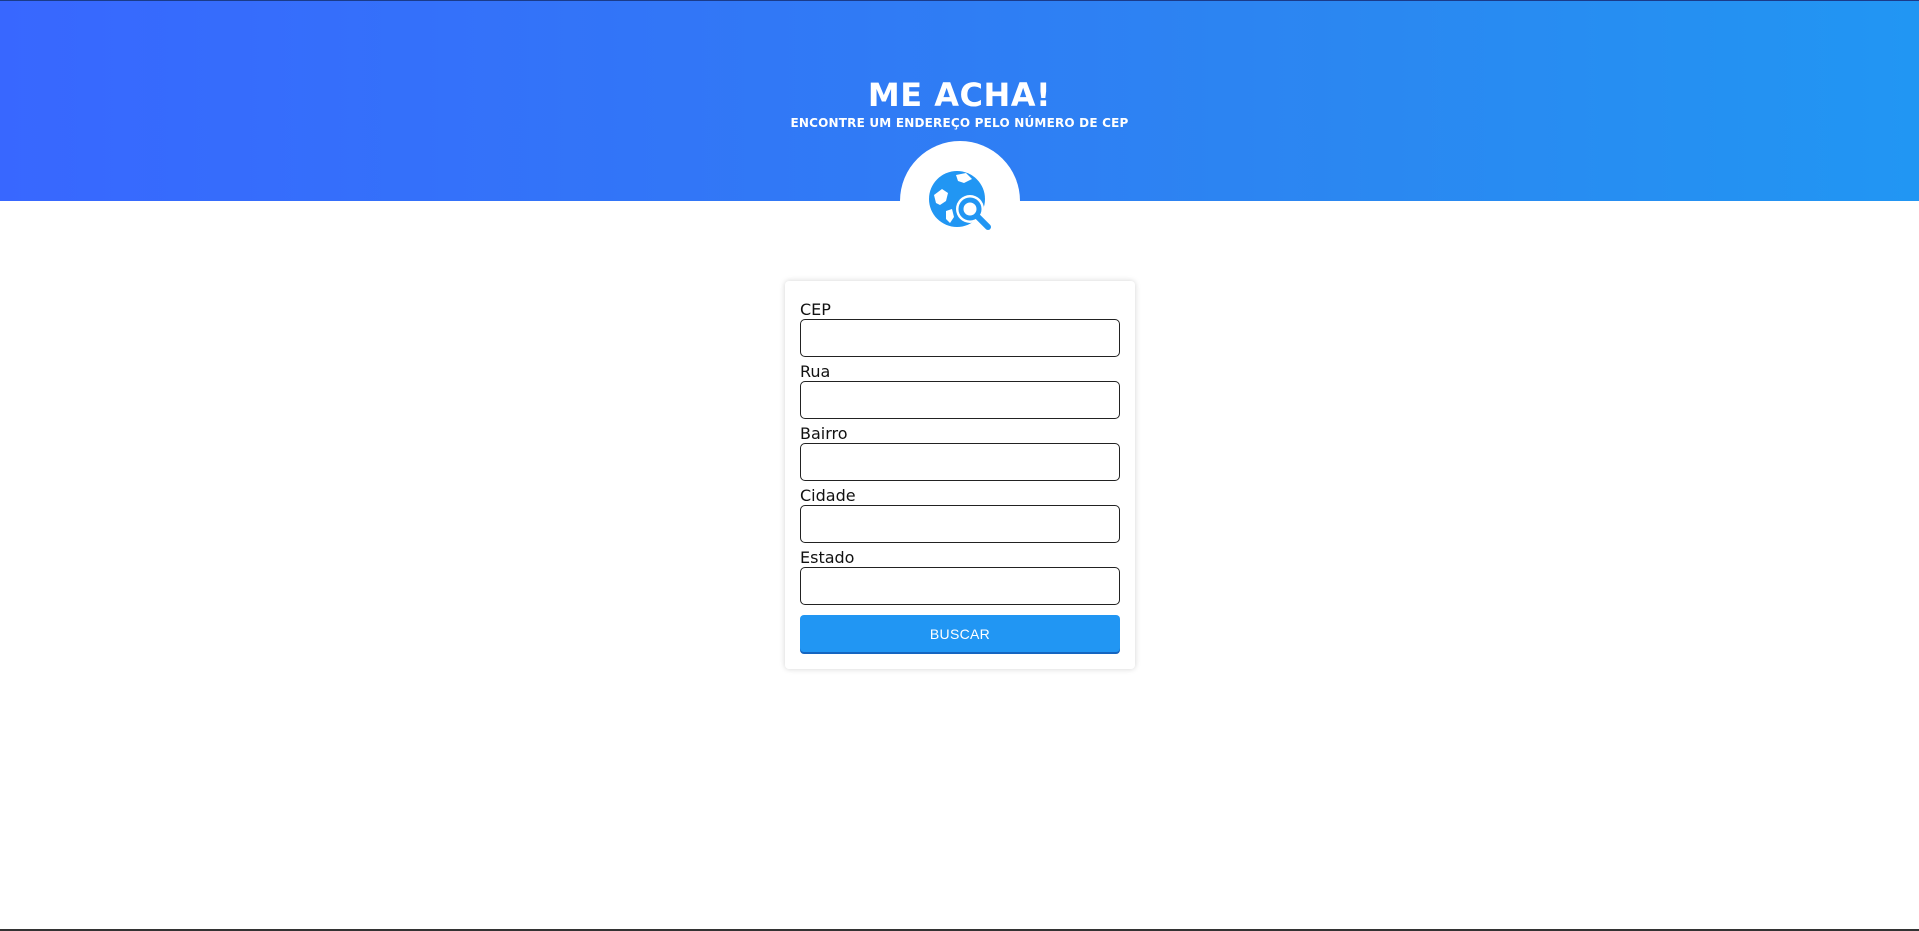 The image size is (1919, 931). I want to click on cidade-label: Cidade, so click(828, 495).